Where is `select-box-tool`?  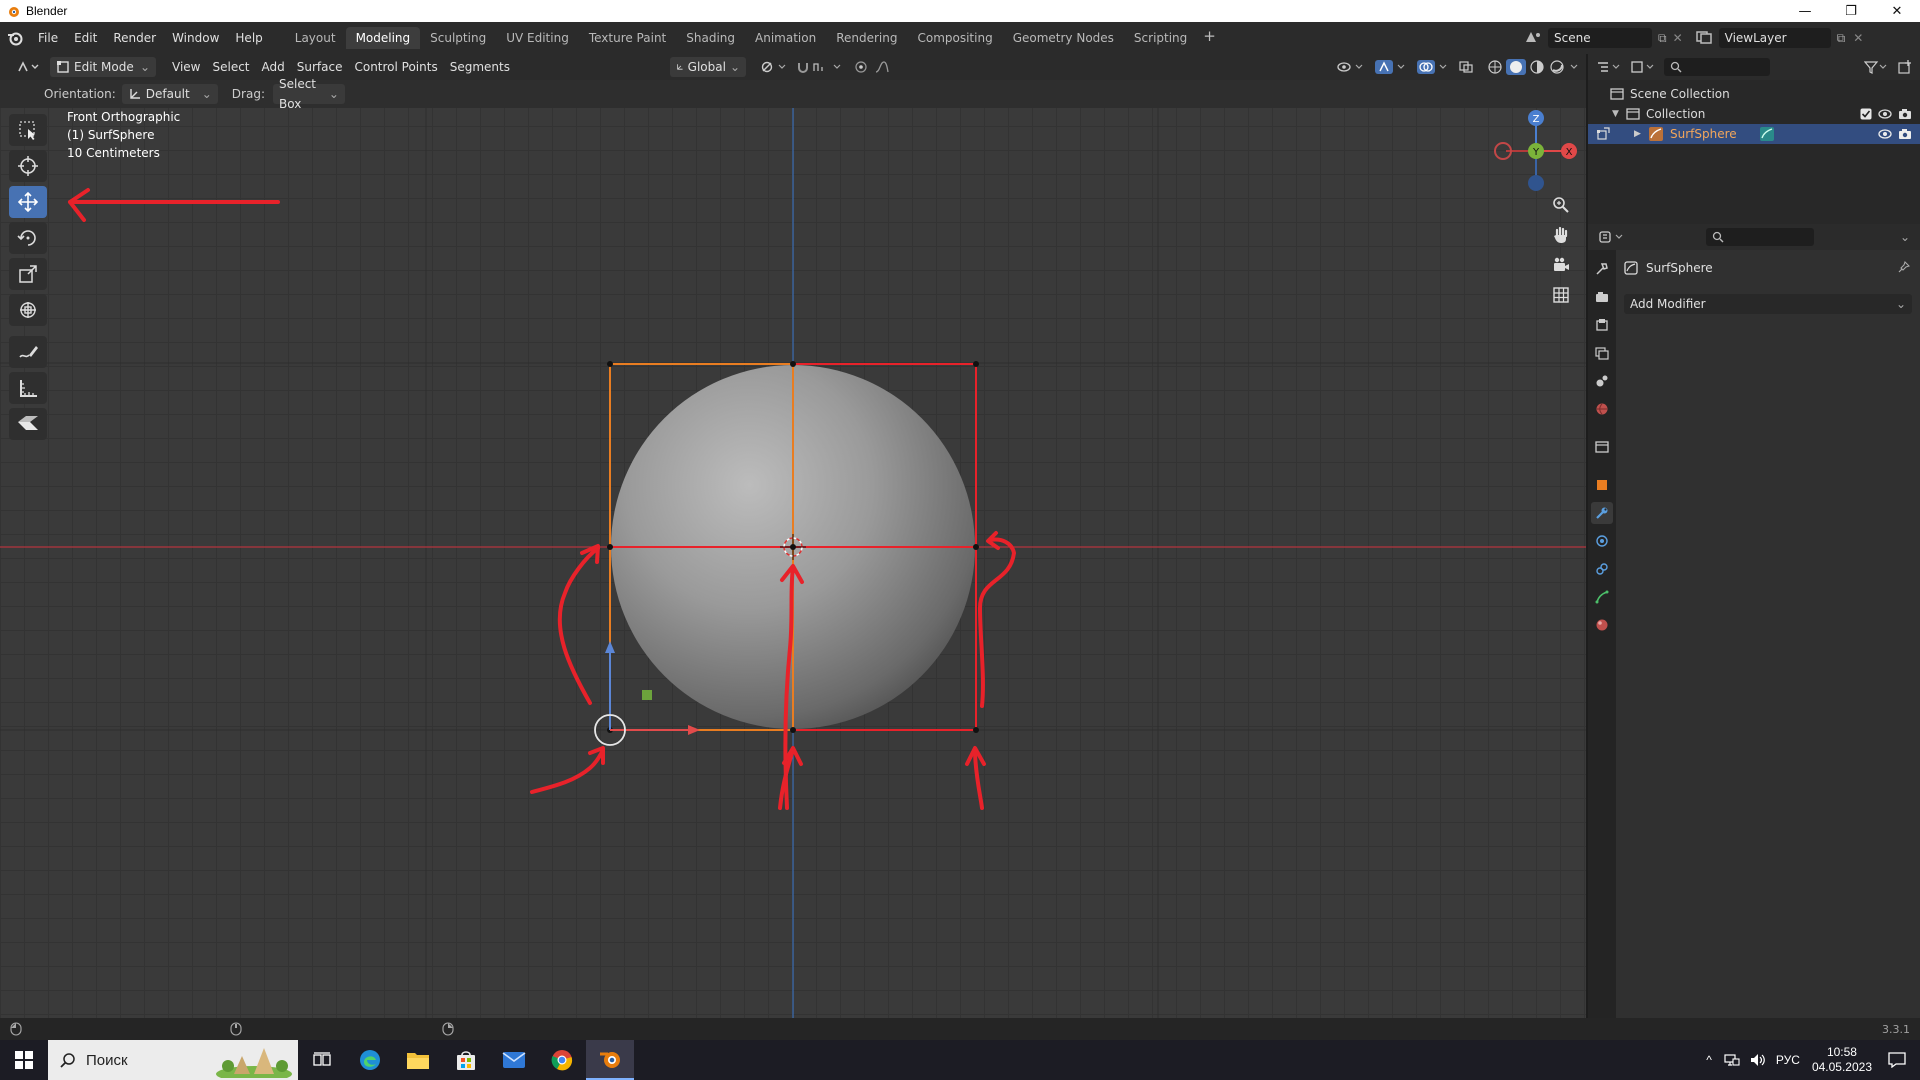 select-box-tool is located at coordinates (28, 130).